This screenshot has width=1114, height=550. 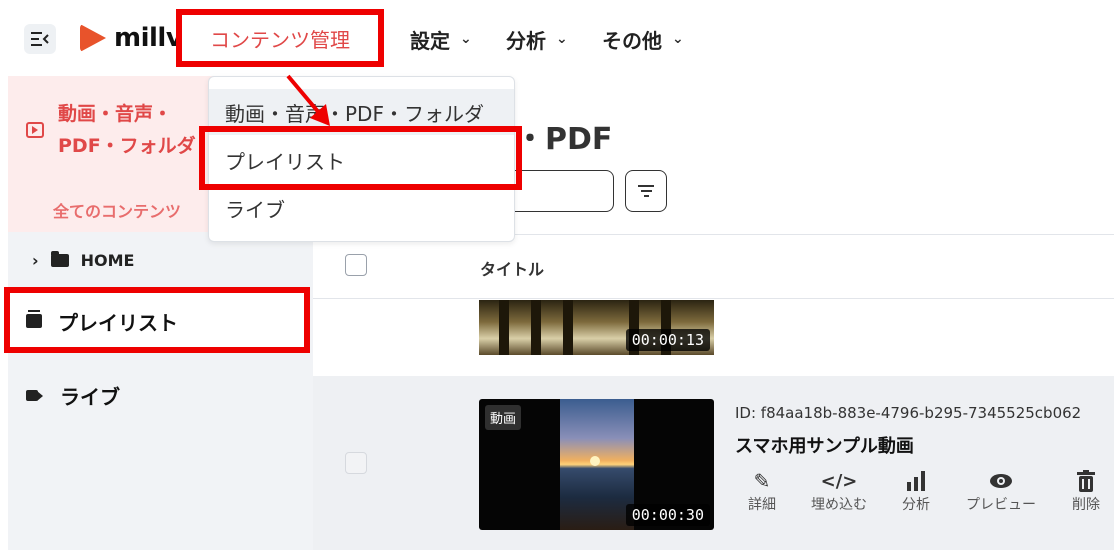 I want to click on embed-button: </> 埋め込む, so click(x=839, y=491).